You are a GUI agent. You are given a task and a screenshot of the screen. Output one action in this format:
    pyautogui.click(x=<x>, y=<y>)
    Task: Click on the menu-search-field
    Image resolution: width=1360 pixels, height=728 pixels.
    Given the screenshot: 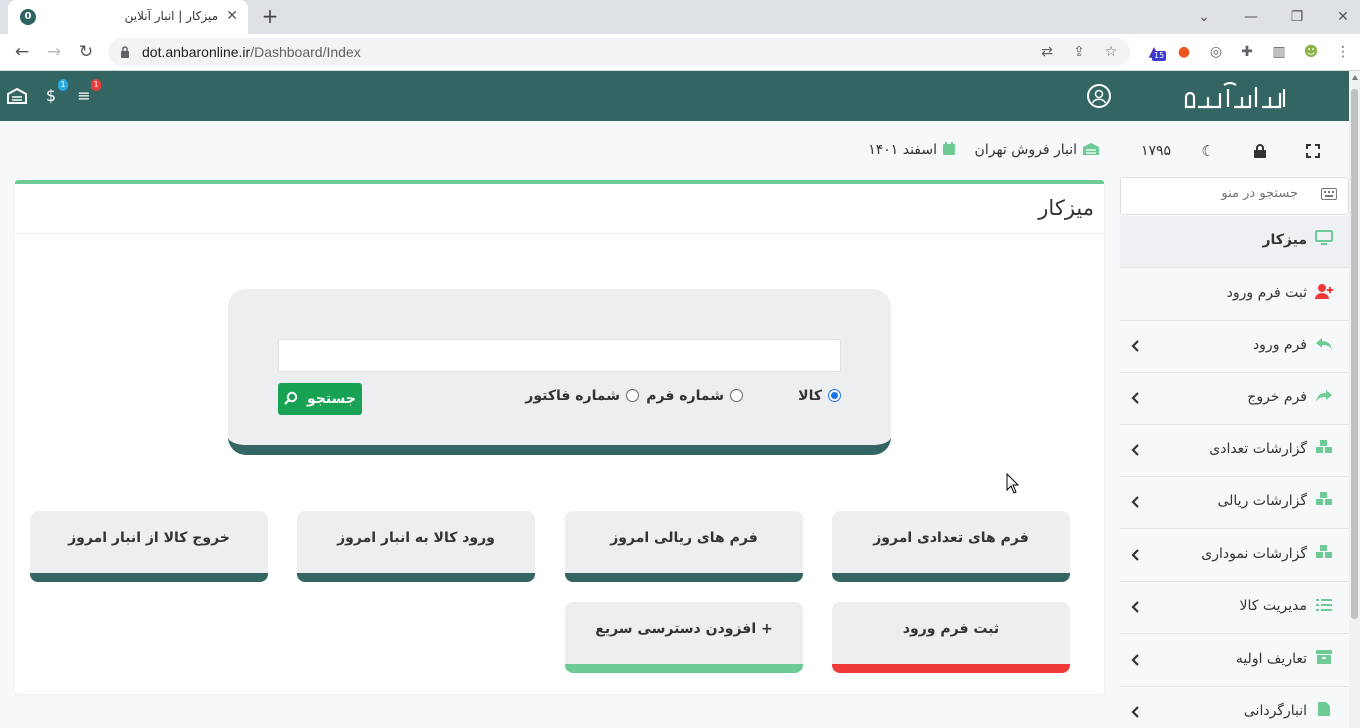 What is the action you would take?
    pyautogui.click(x=1234, y=196)
    